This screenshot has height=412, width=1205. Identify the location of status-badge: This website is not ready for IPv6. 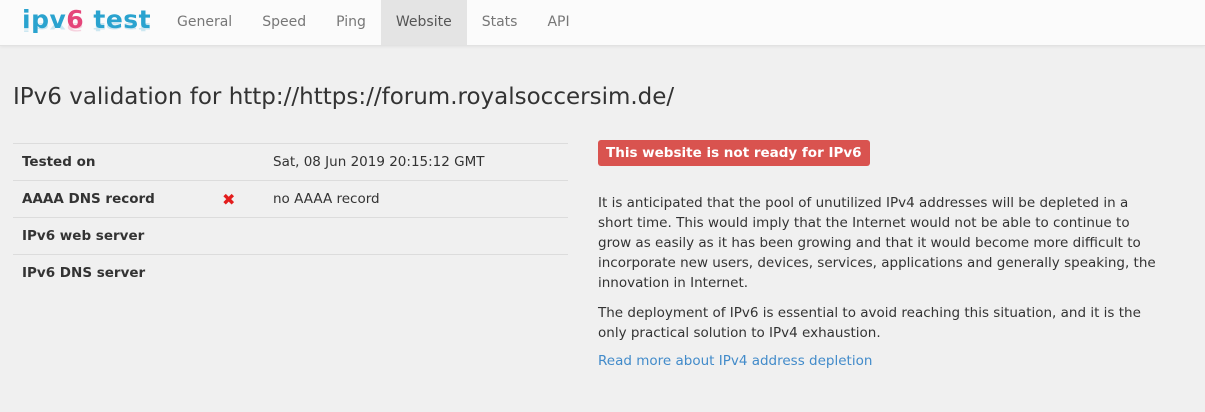
(734, 153).